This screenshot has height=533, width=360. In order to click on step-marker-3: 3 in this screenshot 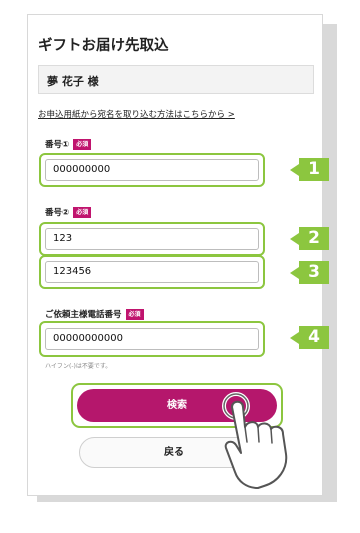, I will do `click(309, 272)`.